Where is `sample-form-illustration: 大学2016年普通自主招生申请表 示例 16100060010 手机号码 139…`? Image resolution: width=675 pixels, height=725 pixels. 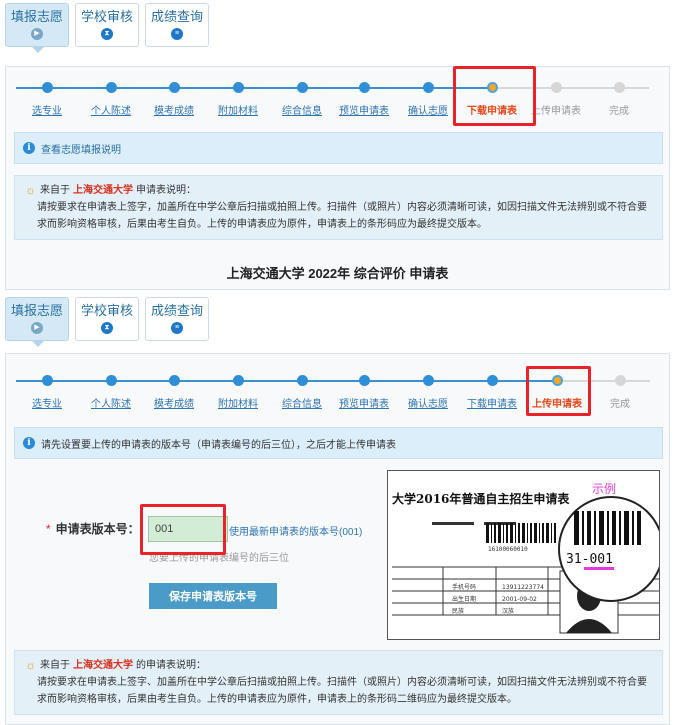 sample-form-illustration: 大学2016年普通自主招生申请表 示例 16100060010 手机号码 139… is located at coordinates (523, 555).